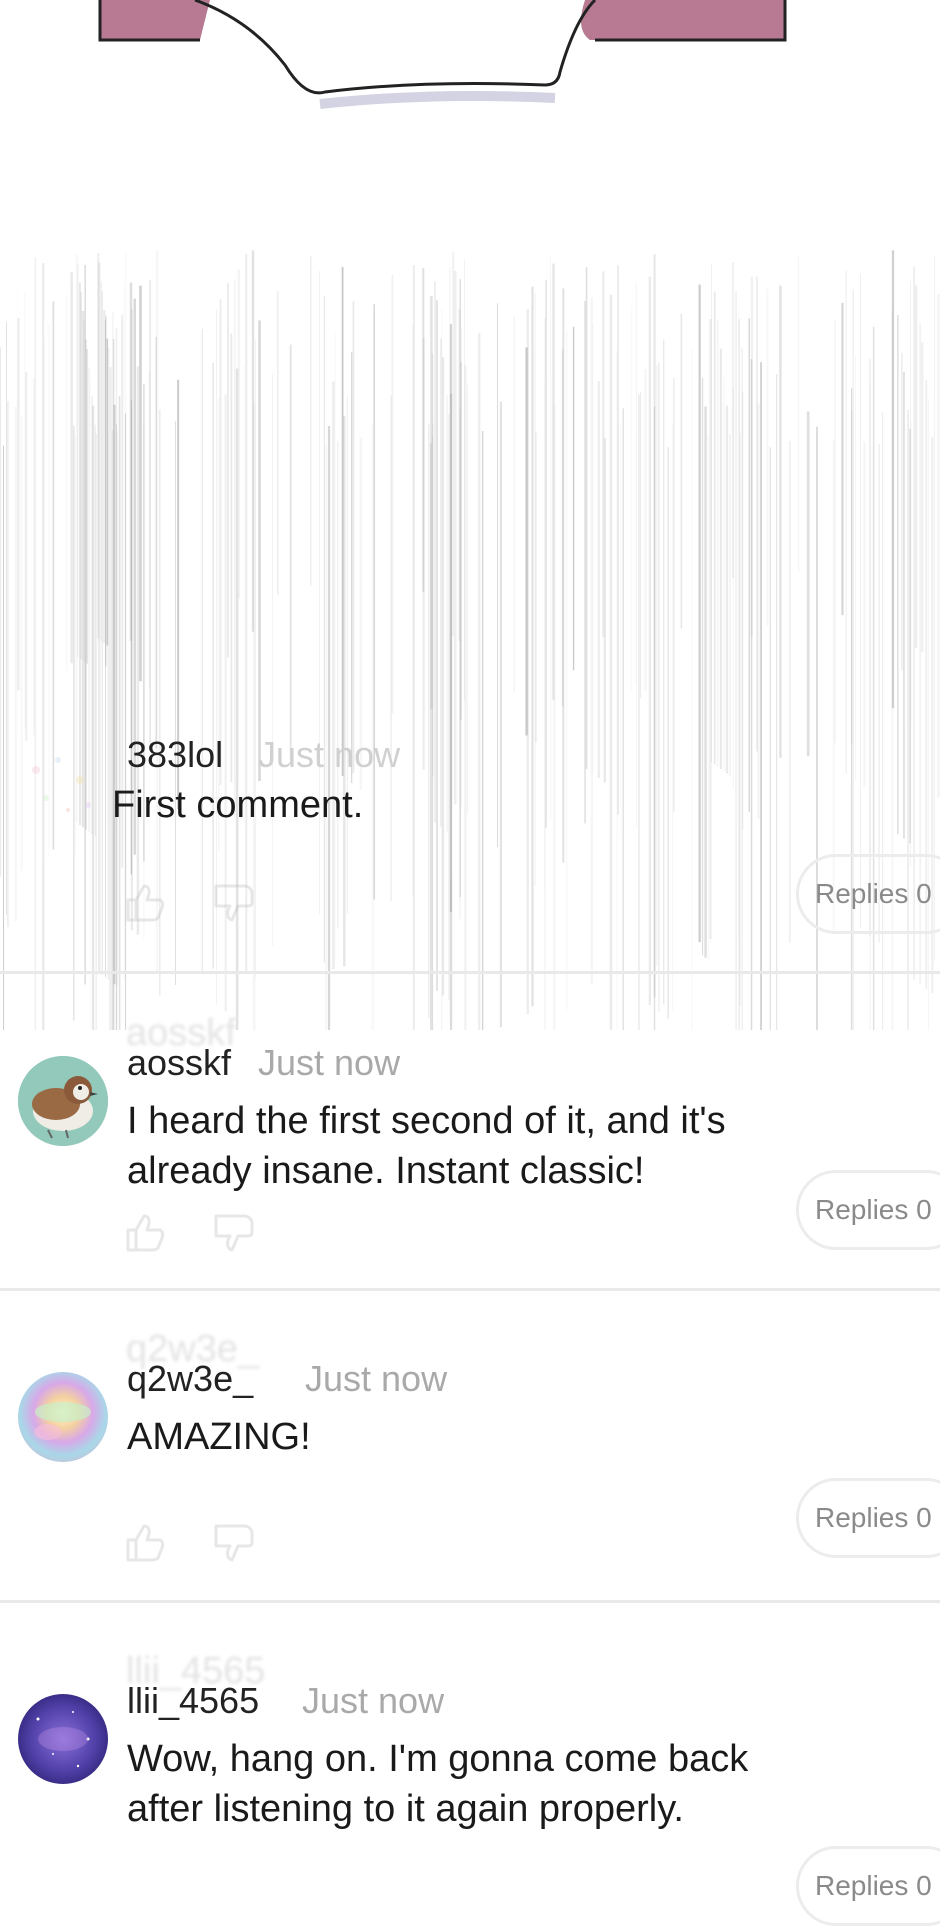 This screenshot has height=1926, width=940. Describe the element at coordinates (238, 805) in the screenshot. I see `comment-text: First comment.` at that location.